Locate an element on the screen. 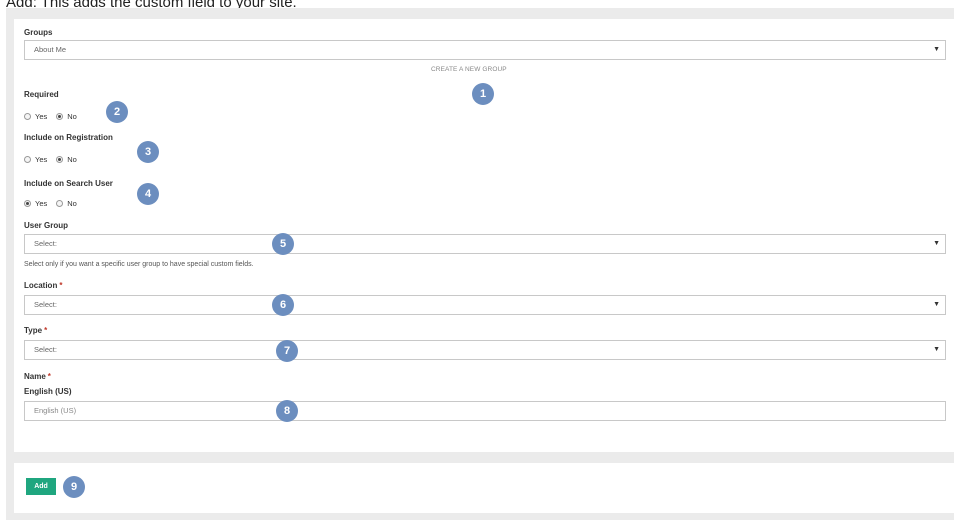  required-no-radio is located at coordinates (60, 116).